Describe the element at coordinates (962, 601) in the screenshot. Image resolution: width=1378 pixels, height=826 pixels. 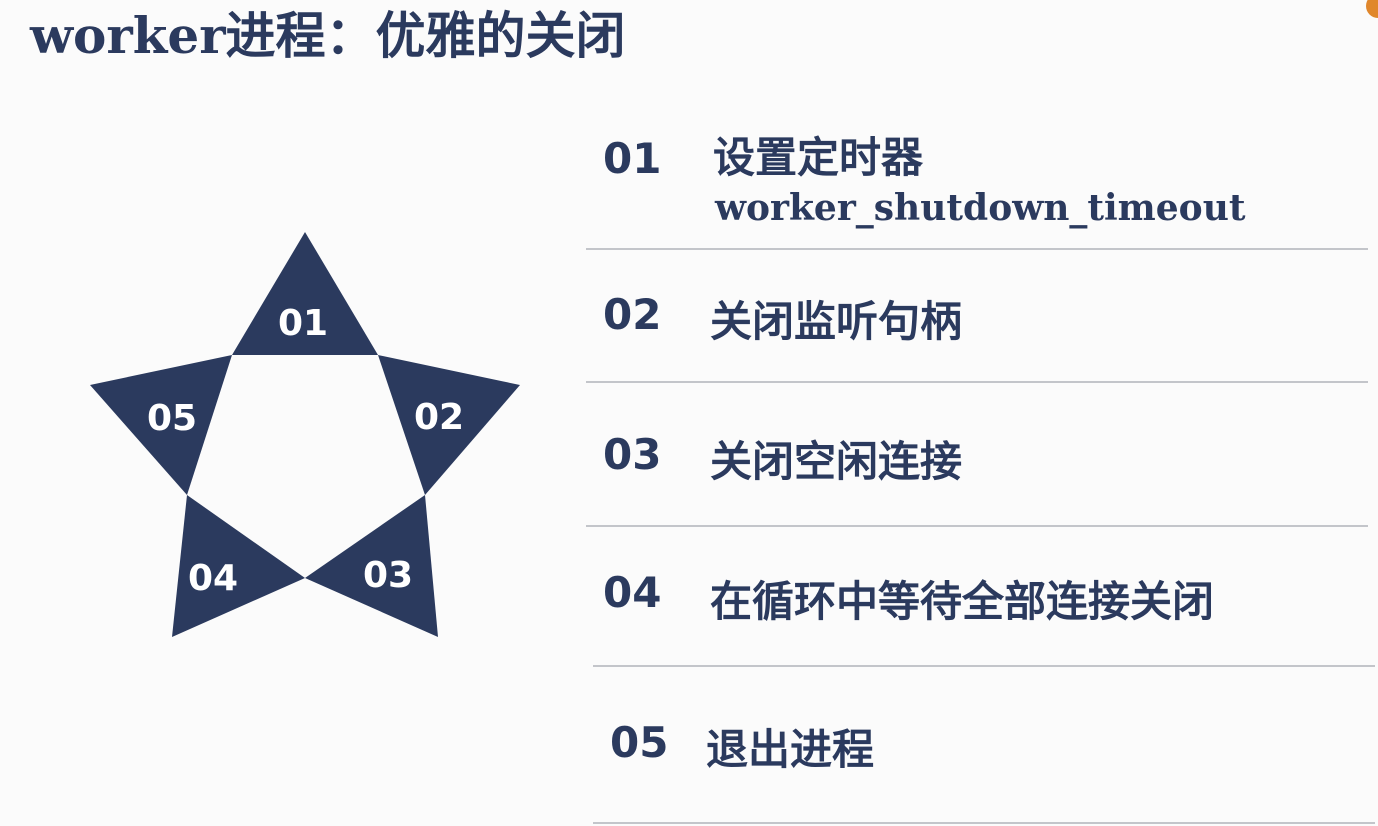
I see `item-label: 在循环中等待全部连接关闭` at that location.